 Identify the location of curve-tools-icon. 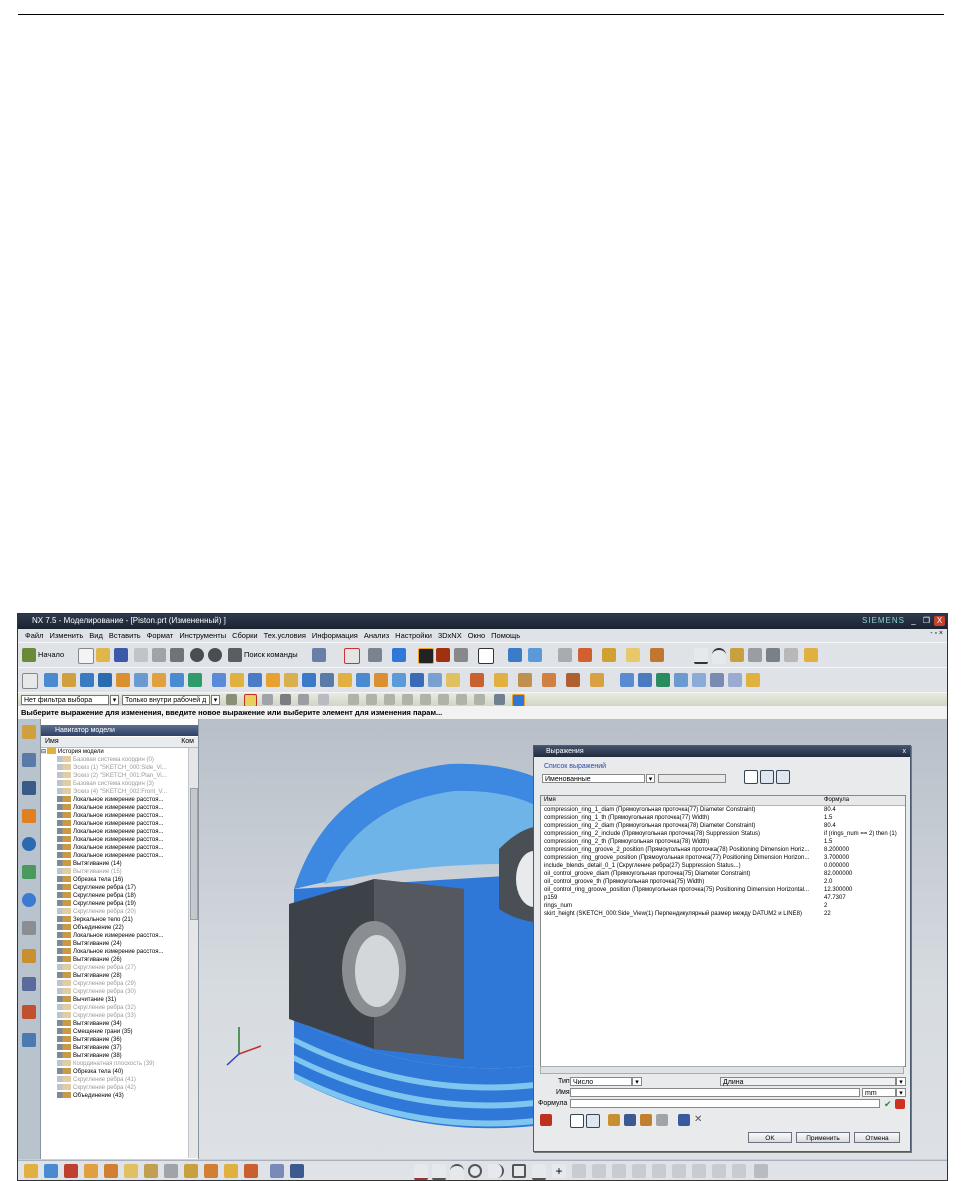
(755, 655).